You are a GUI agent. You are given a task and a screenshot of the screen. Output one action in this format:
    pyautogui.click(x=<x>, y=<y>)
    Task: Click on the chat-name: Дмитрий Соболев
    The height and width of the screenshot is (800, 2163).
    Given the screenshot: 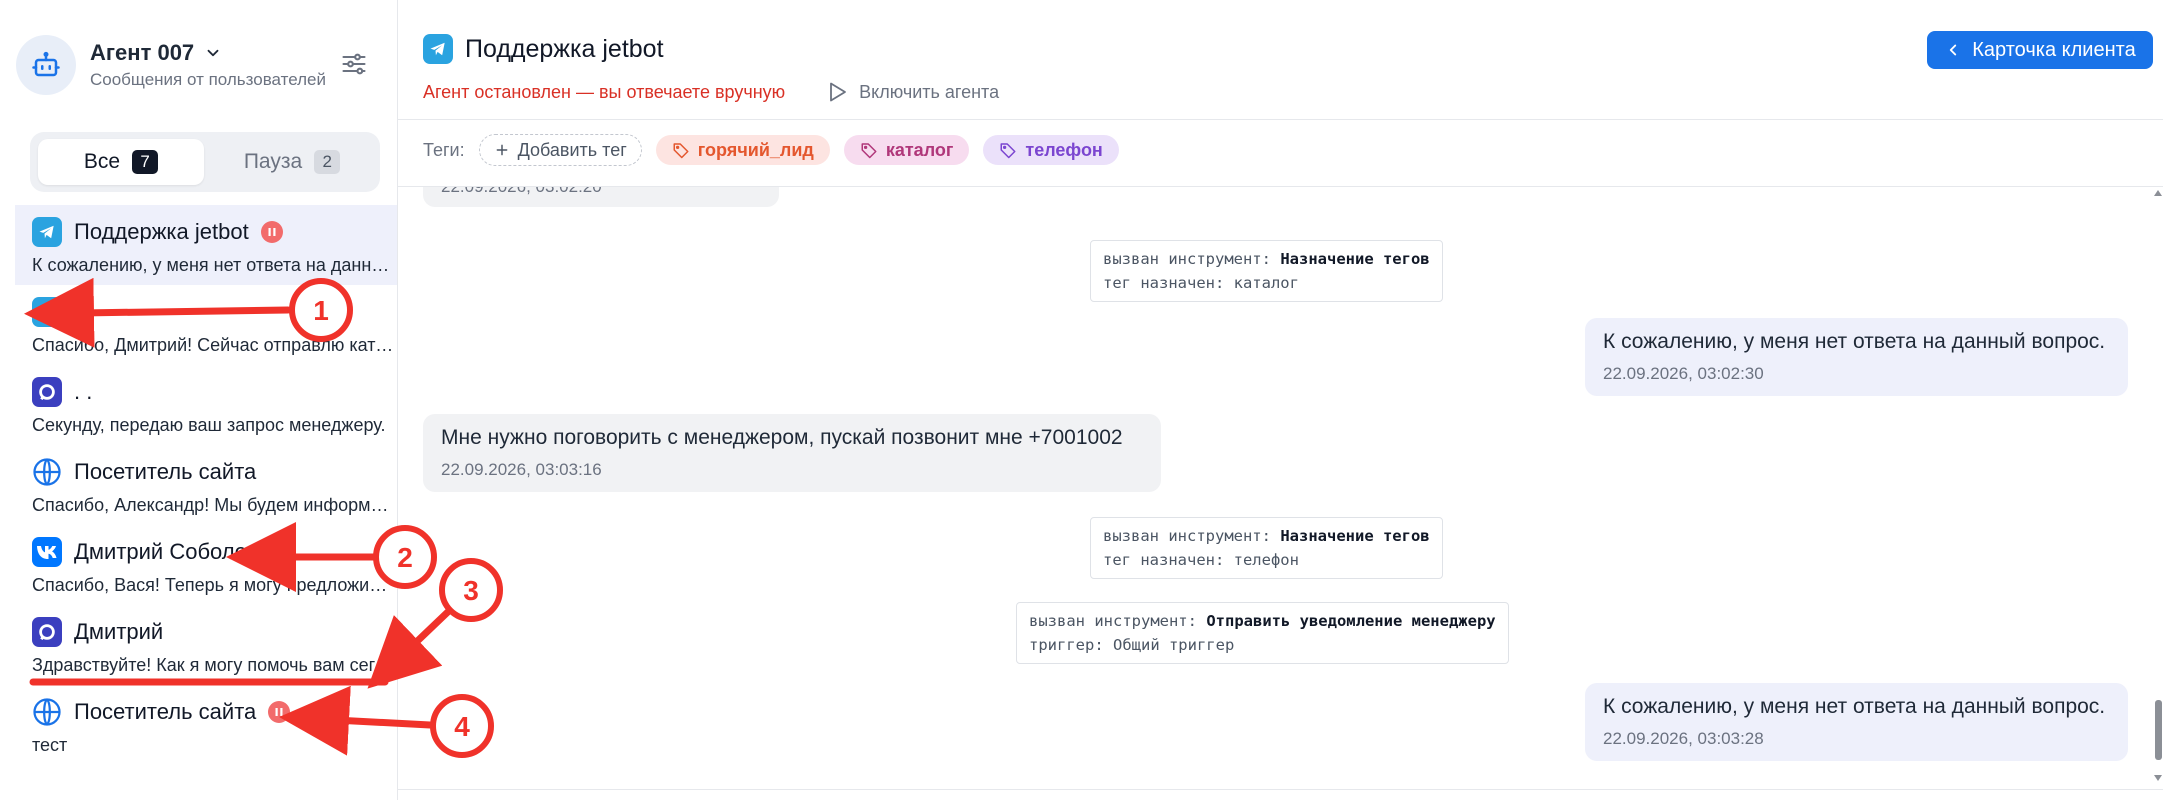 What is the action you would take?
    pyautogui.click(x=166, y=551)
    